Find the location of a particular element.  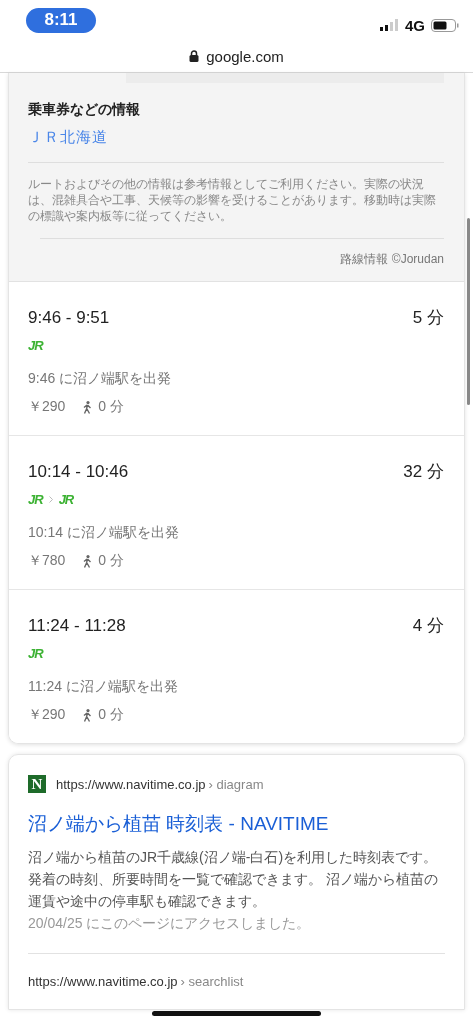

section-heading: 乗車券などの情報 is located at coordinates (84, 110).